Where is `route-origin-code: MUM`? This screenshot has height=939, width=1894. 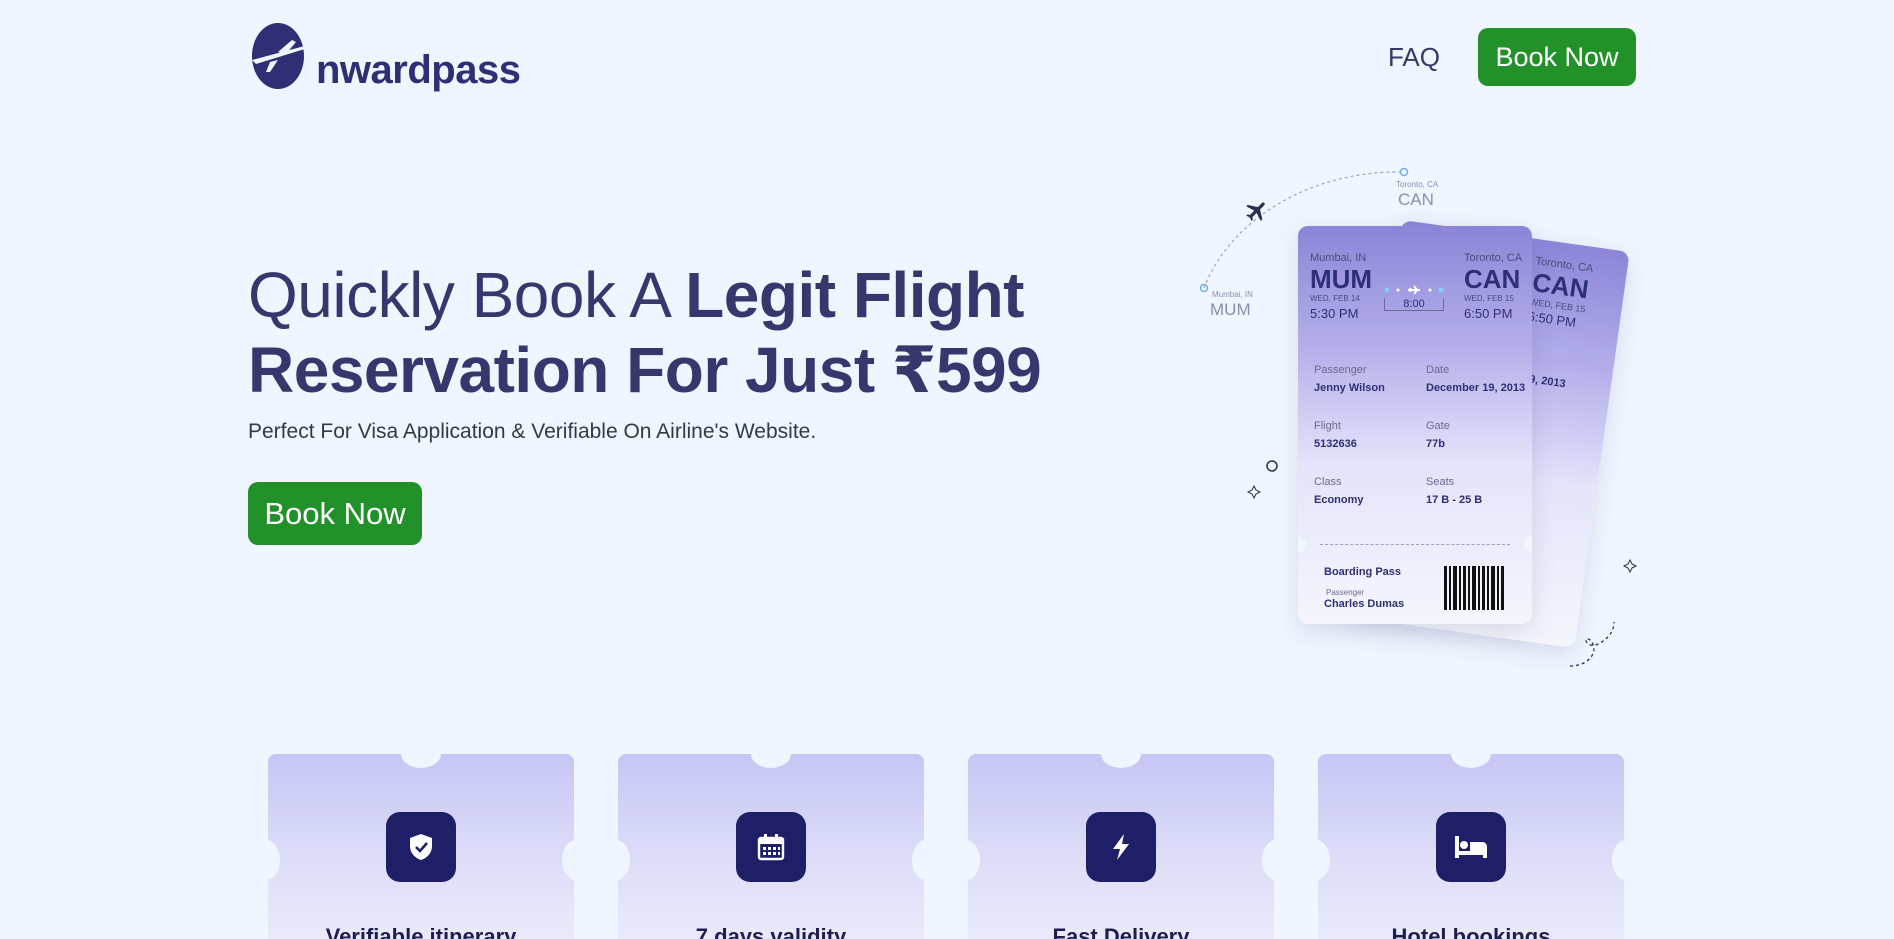
route-origin-code: MUM is located at coordinates (1230, 309).